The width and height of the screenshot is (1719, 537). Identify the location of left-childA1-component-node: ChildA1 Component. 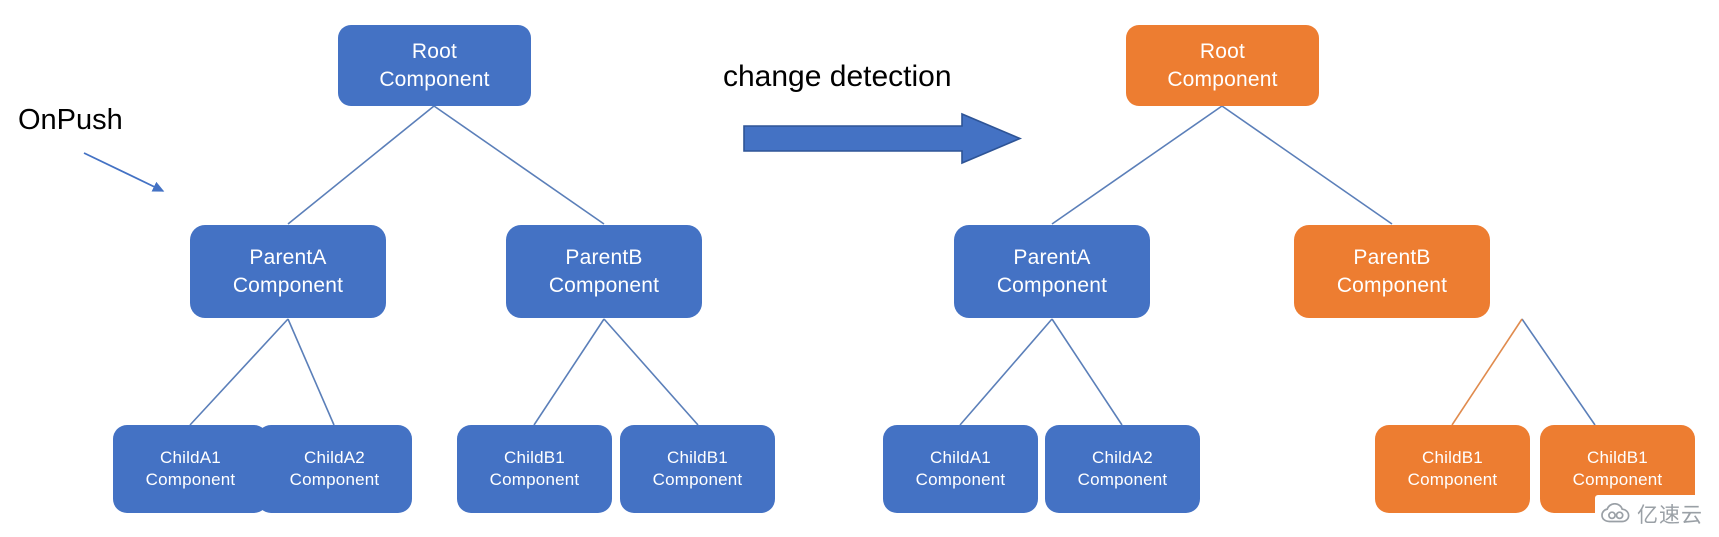
(190, 469).